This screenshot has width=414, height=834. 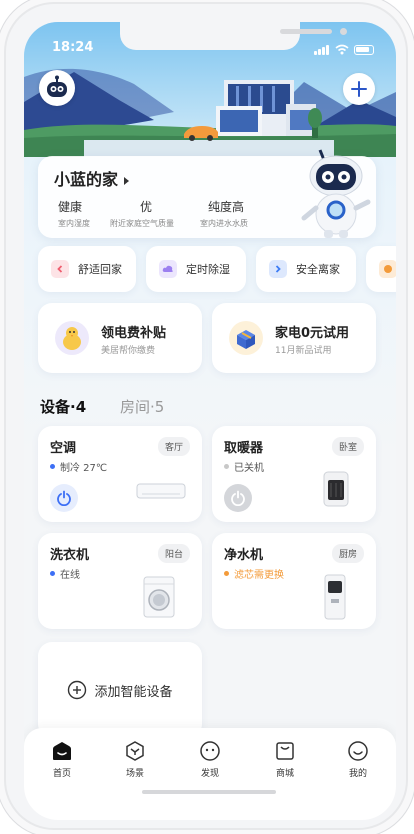 What do you see at coordinates (72, 338) in the screenshot?
I see `chick-icon` at bounding box center [72, 338].